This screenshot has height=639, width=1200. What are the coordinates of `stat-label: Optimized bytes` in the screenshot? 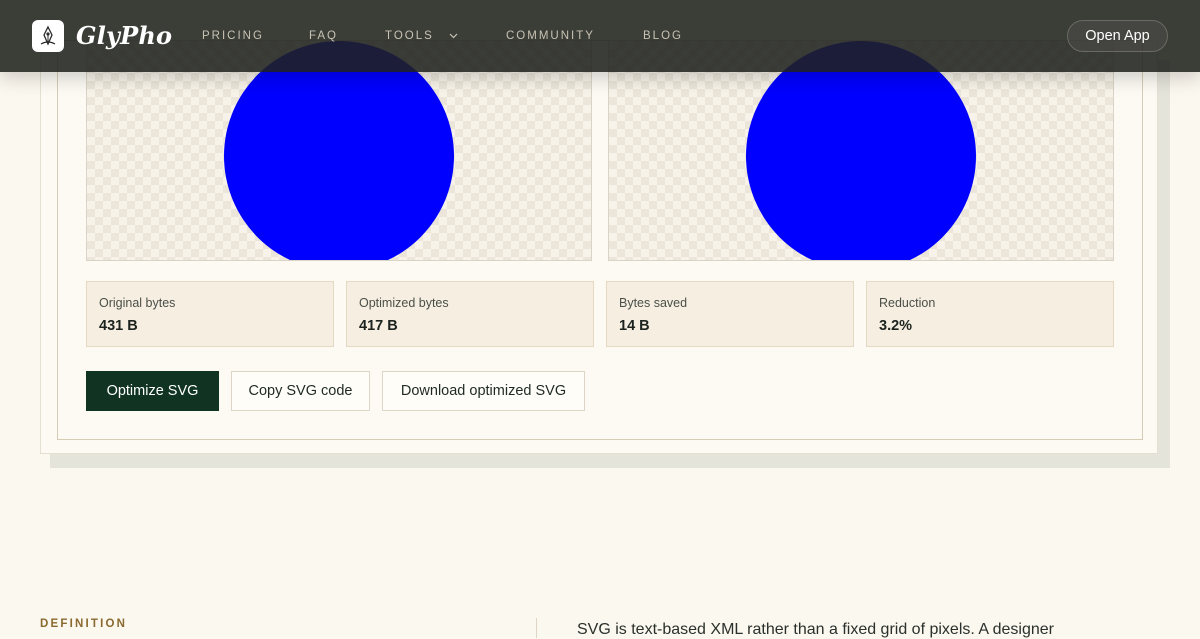 It's located at (404, 303).